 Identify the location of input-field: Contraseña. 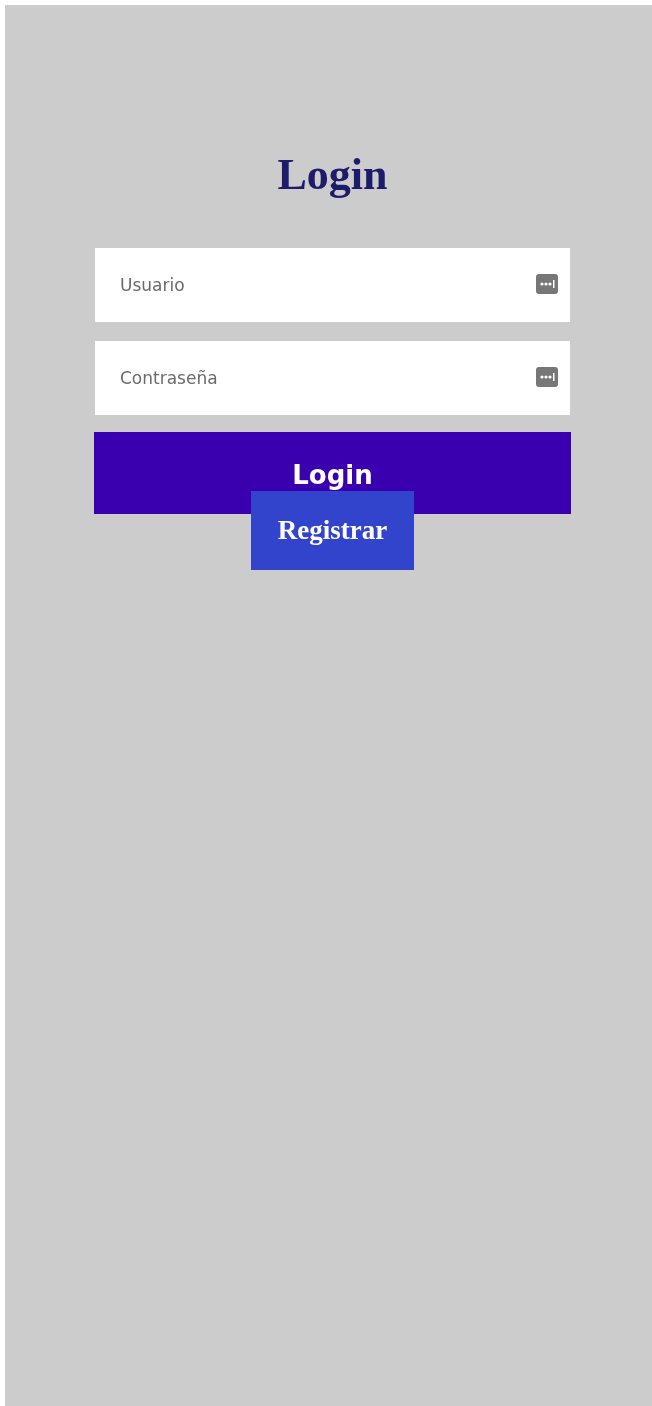
(332, 378).